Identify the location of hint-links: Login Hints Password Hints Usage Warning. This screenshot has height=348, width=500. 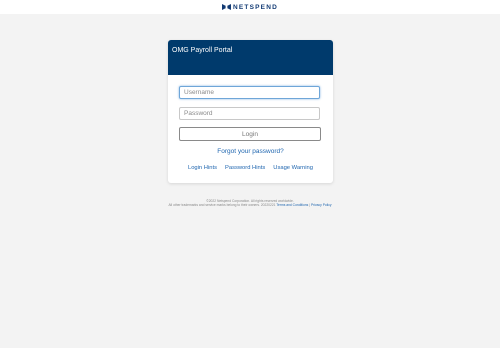
(250, 168).